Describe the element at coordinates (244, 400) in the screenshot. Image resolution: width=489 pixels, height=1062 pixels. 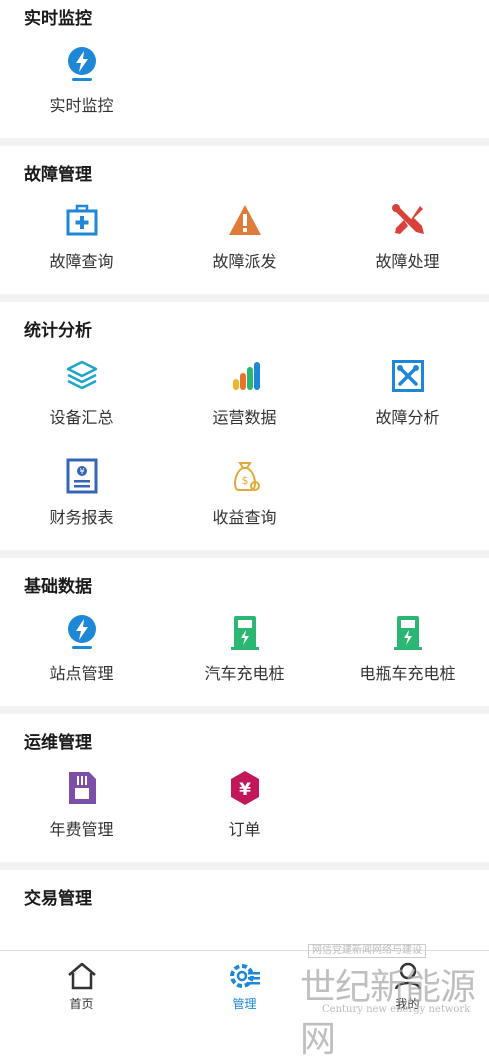
I see `menu-item-operation-data: 运营数据` at that location.